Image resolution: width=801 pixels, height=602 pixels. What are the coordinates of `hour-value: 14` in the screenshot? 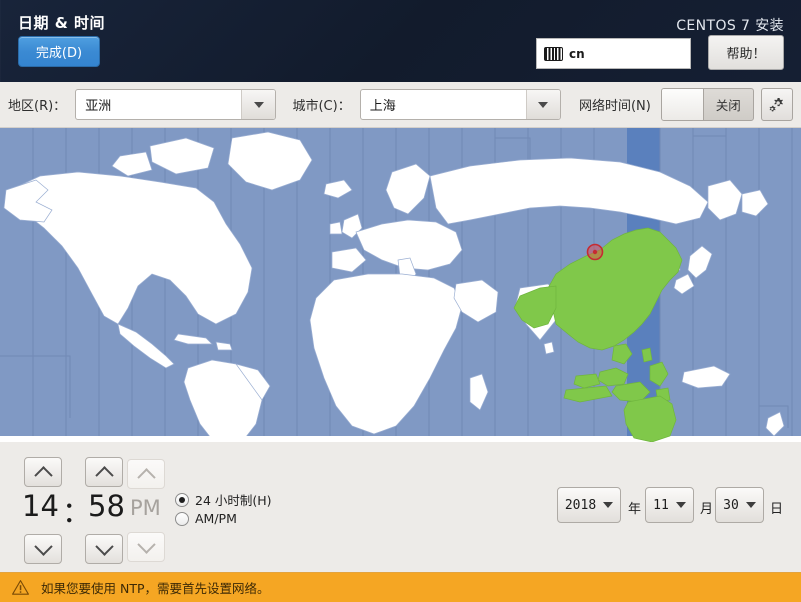 It's located at (40, 506).